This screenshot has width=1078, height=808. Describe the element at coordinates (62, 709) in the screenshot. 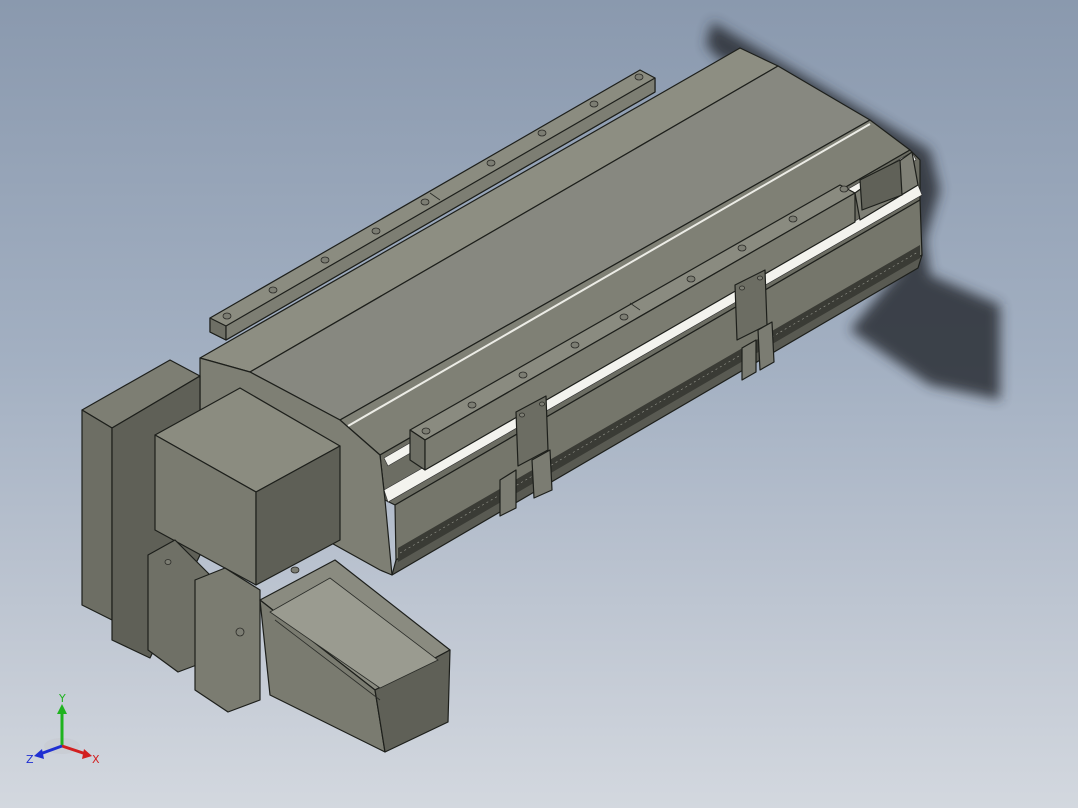

I see `y-axis-arrowhead` at that location.